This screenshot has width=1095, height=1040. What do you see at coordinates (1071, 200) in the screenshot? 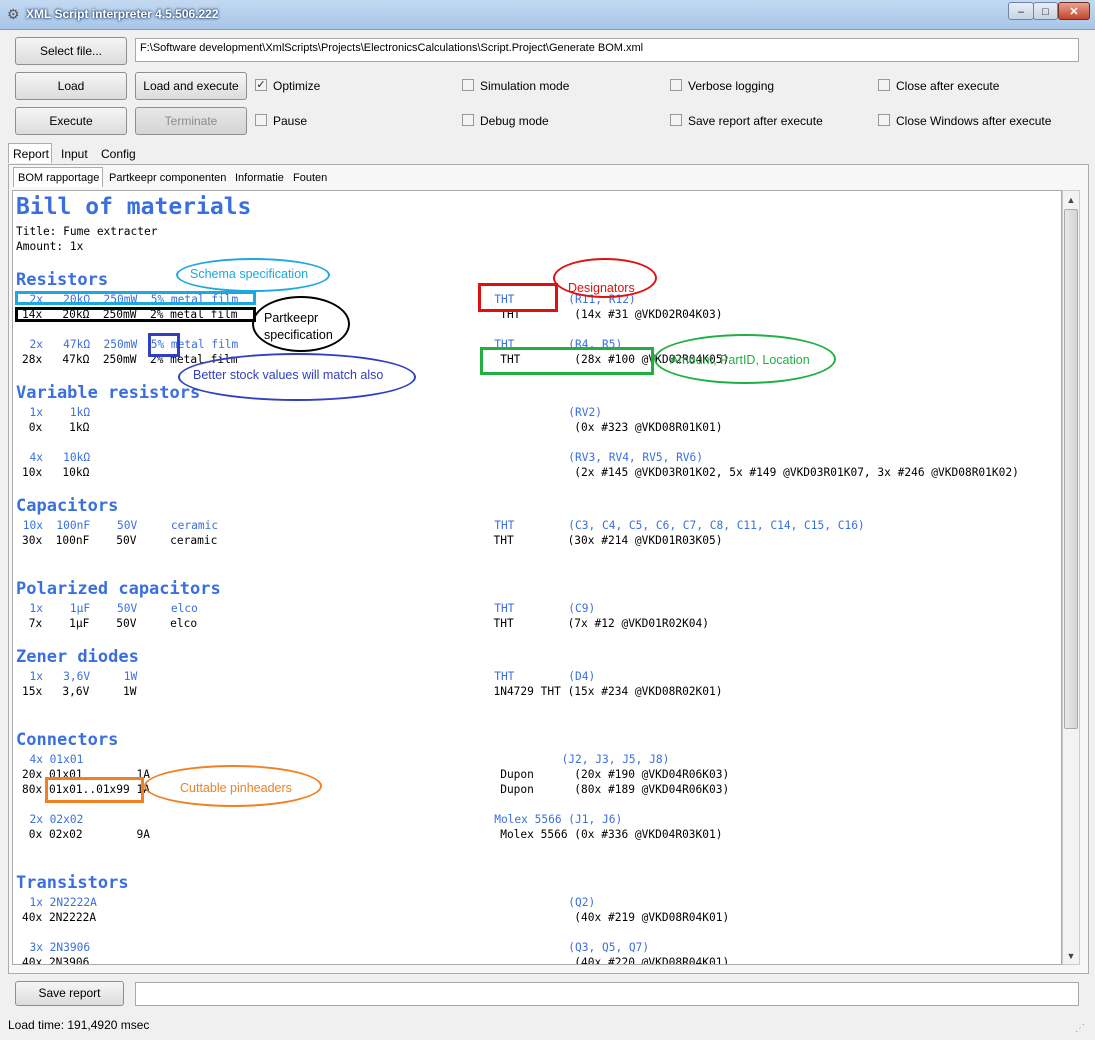
I see `scroll-up-icon: ▲` at bounding box center [1071, 200].